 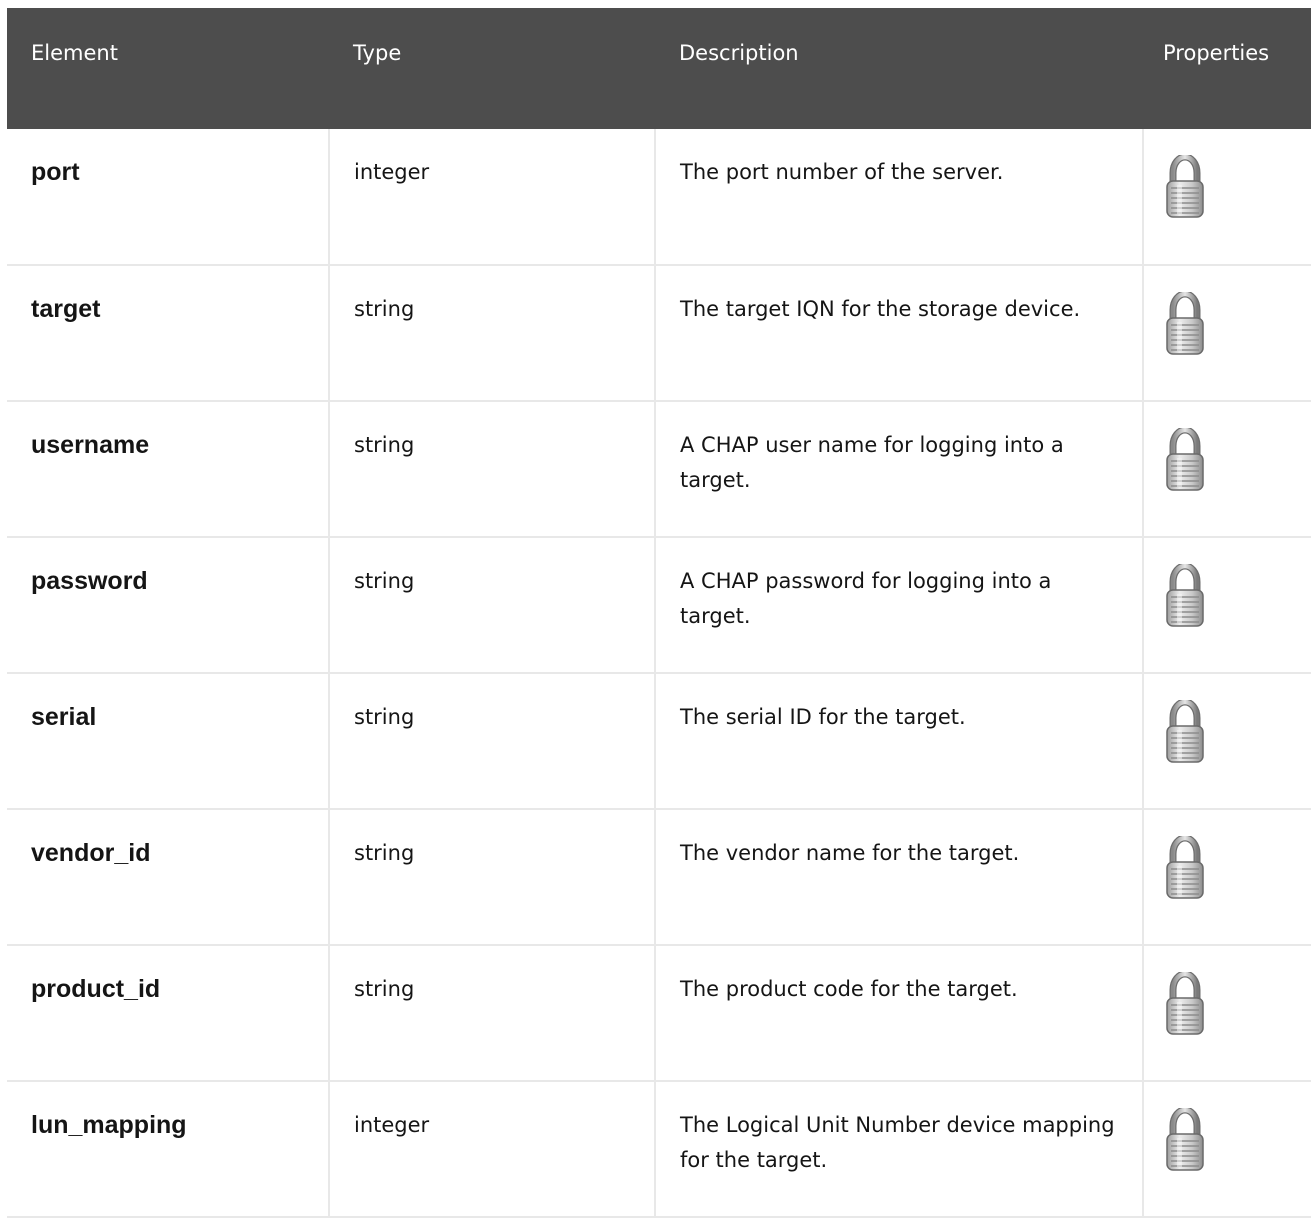 What do you see at coordinates (1227, 68) in the screenshot?
I see `header-properties: Properties` at bounding box center [1227, 68].